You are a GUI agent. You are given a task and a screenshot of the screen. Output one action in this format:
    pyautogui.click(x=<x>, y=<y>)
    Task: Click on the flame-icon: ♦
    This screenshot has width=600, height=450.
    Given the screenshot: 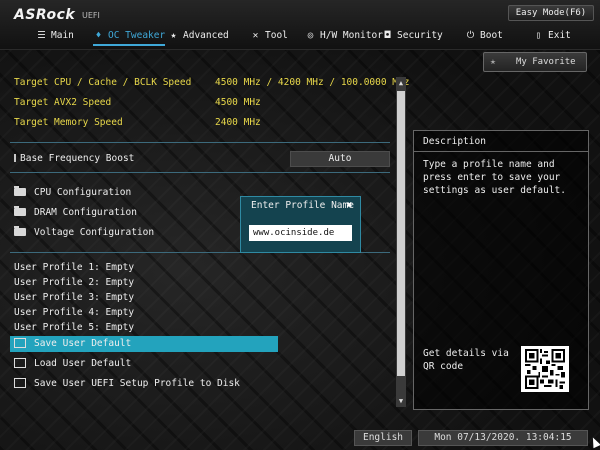 What is the action you would take?
    pyautogui.click(x=98, y=35)
    